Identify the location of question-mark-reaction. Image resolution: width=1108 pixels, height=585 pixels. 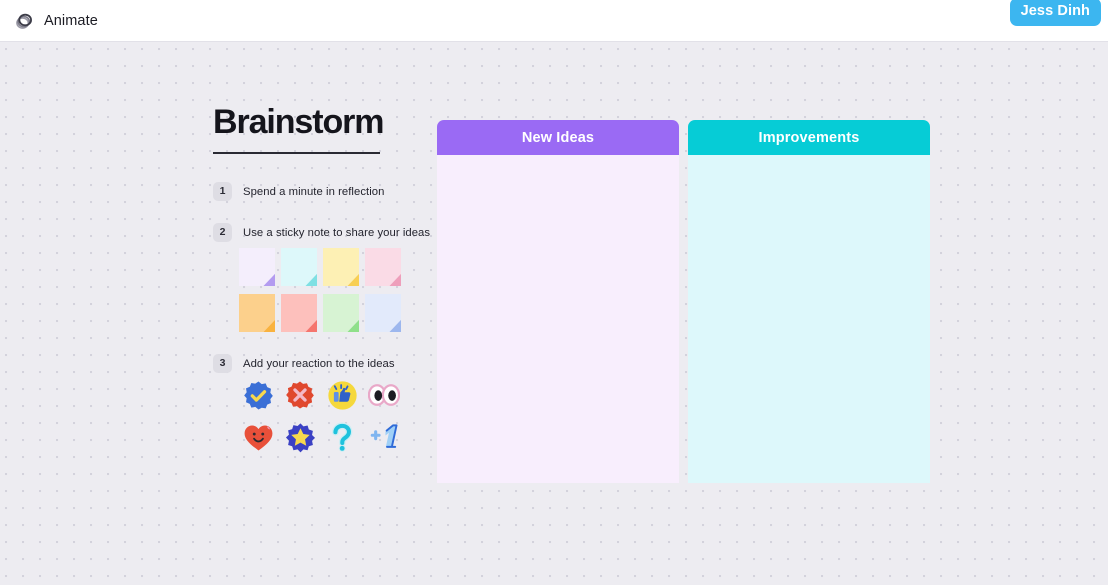
(342, 437).